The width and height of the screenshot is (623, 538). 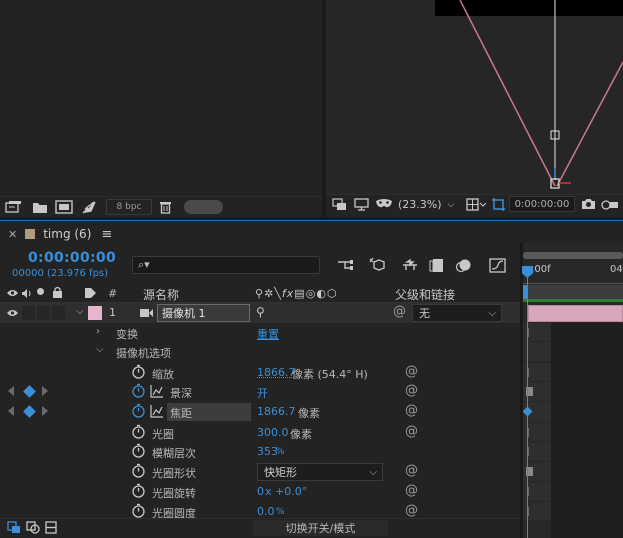 I want to click on audio-toggle, so click(x=28, y=313).